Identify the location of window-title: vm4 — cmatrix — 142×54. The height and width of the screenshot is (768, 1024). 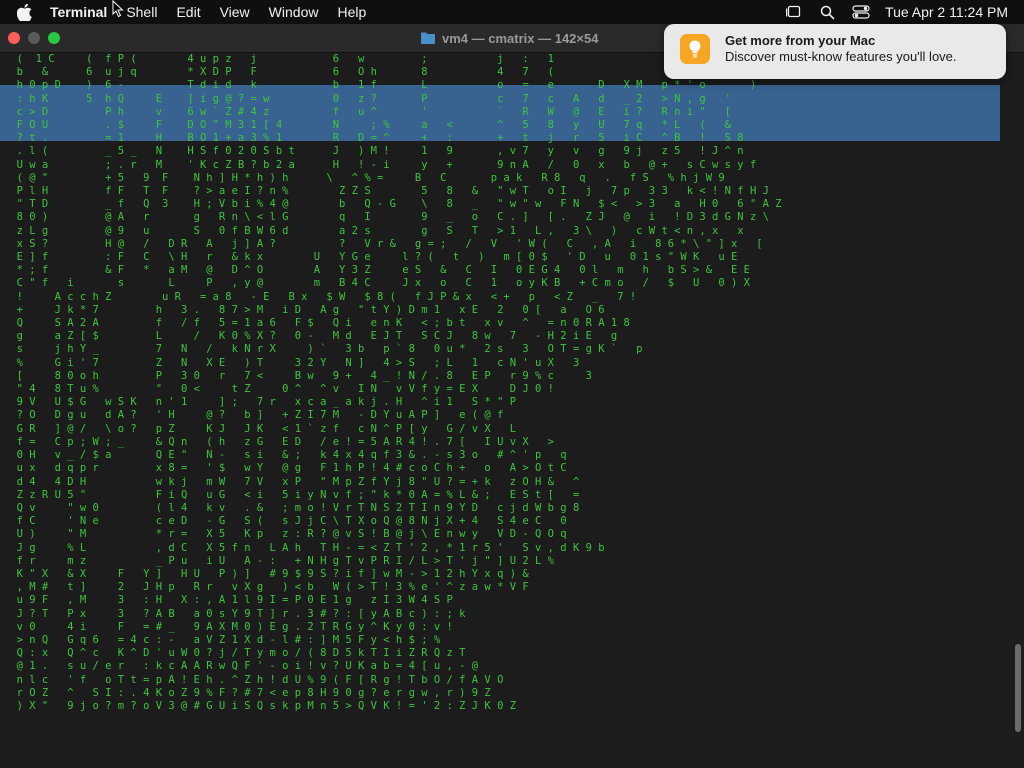
(509, 38).